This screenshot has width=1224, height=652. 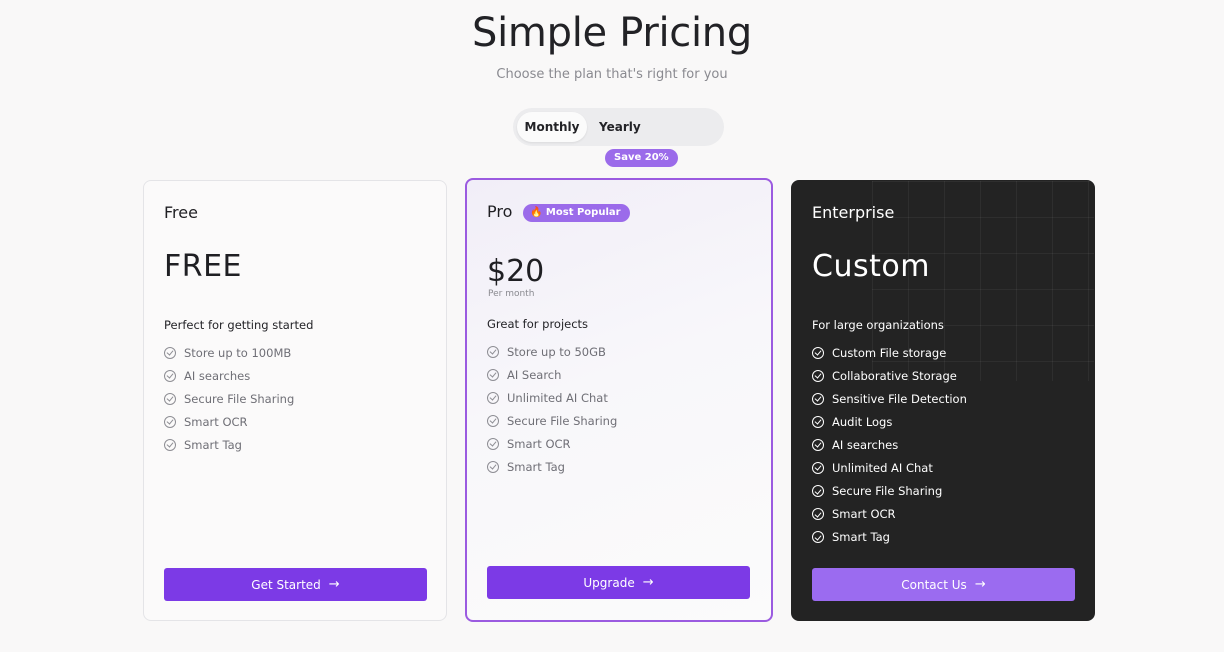 I want to click on contact-us-button: Contact Us →, so click(x=943, y=584).